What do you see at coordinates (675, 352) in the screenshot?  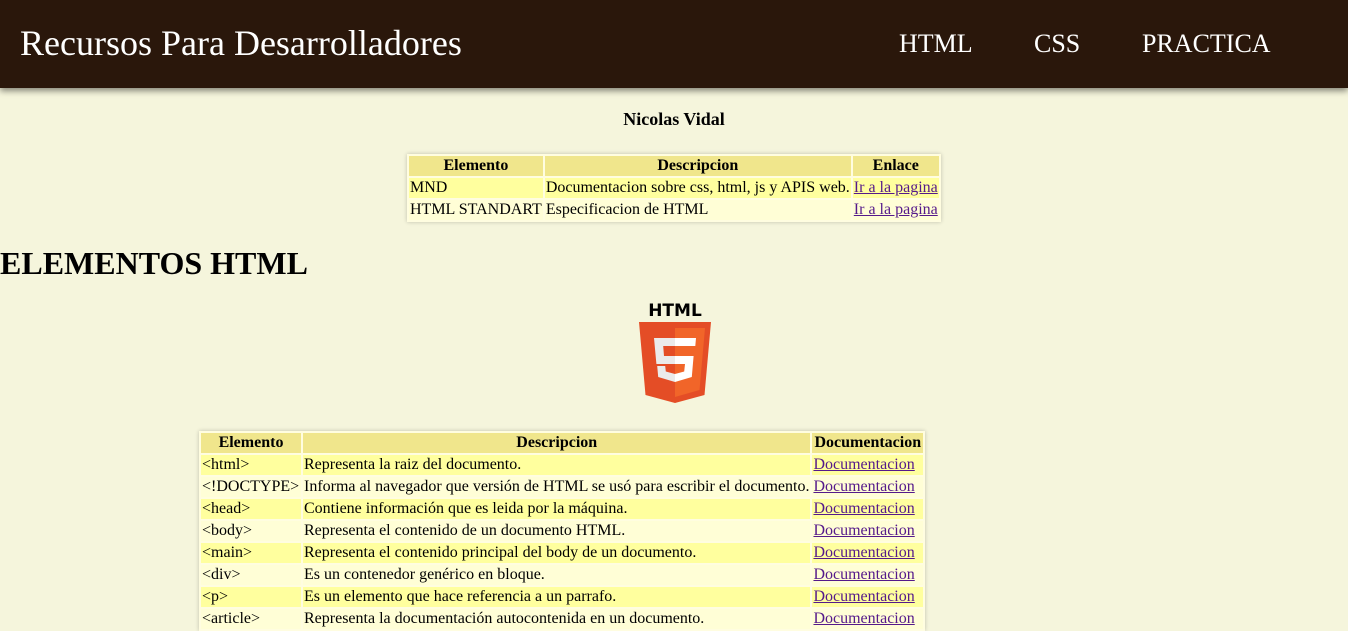 I see `html5-logo-icon: HTML` at bounding box center [675, 352].